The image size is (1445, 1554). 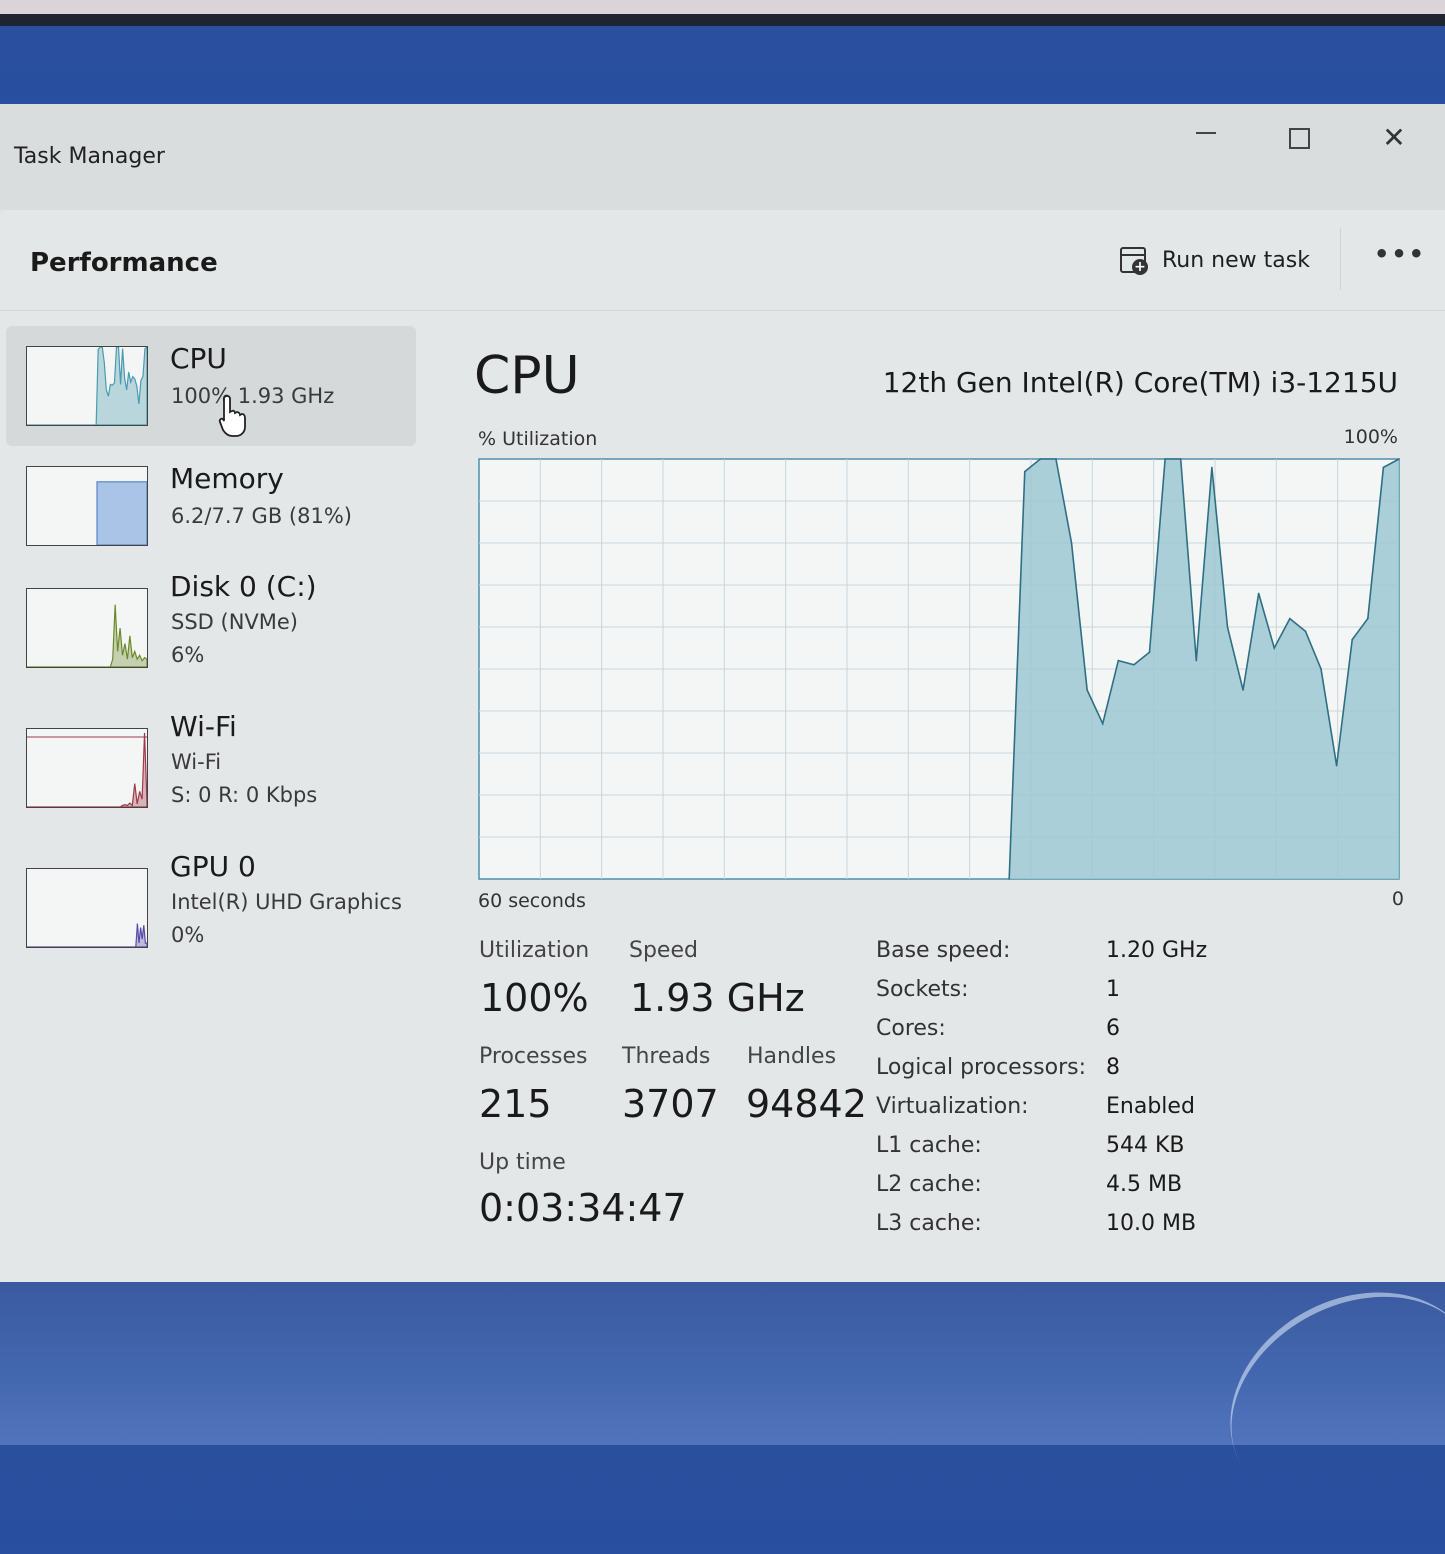 I want to click on sidebar-item-detail: 100% 1.93 GHz, so click(x=253, y=396).